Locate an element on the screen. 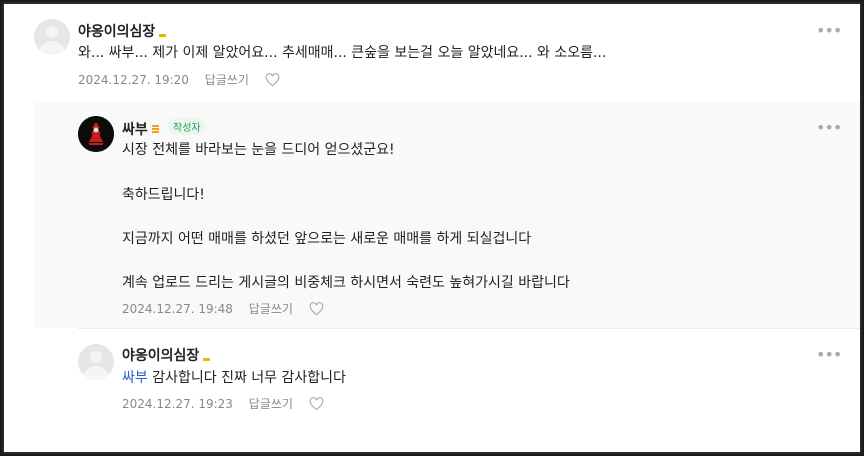 The height and width of the screenshot is (456, 864). comment-text: 싸부 감사합니다 진짜 너무 감사합니다 is located at coordinates (234, 378).